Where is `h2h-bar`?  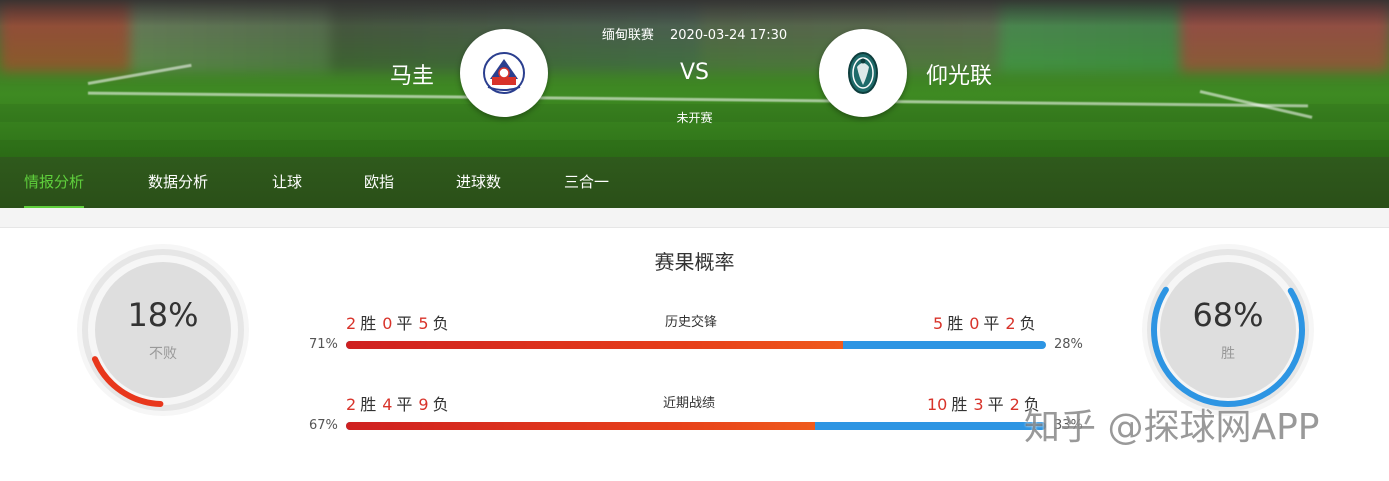
h2h-bar is located at coordinates (696, 345).